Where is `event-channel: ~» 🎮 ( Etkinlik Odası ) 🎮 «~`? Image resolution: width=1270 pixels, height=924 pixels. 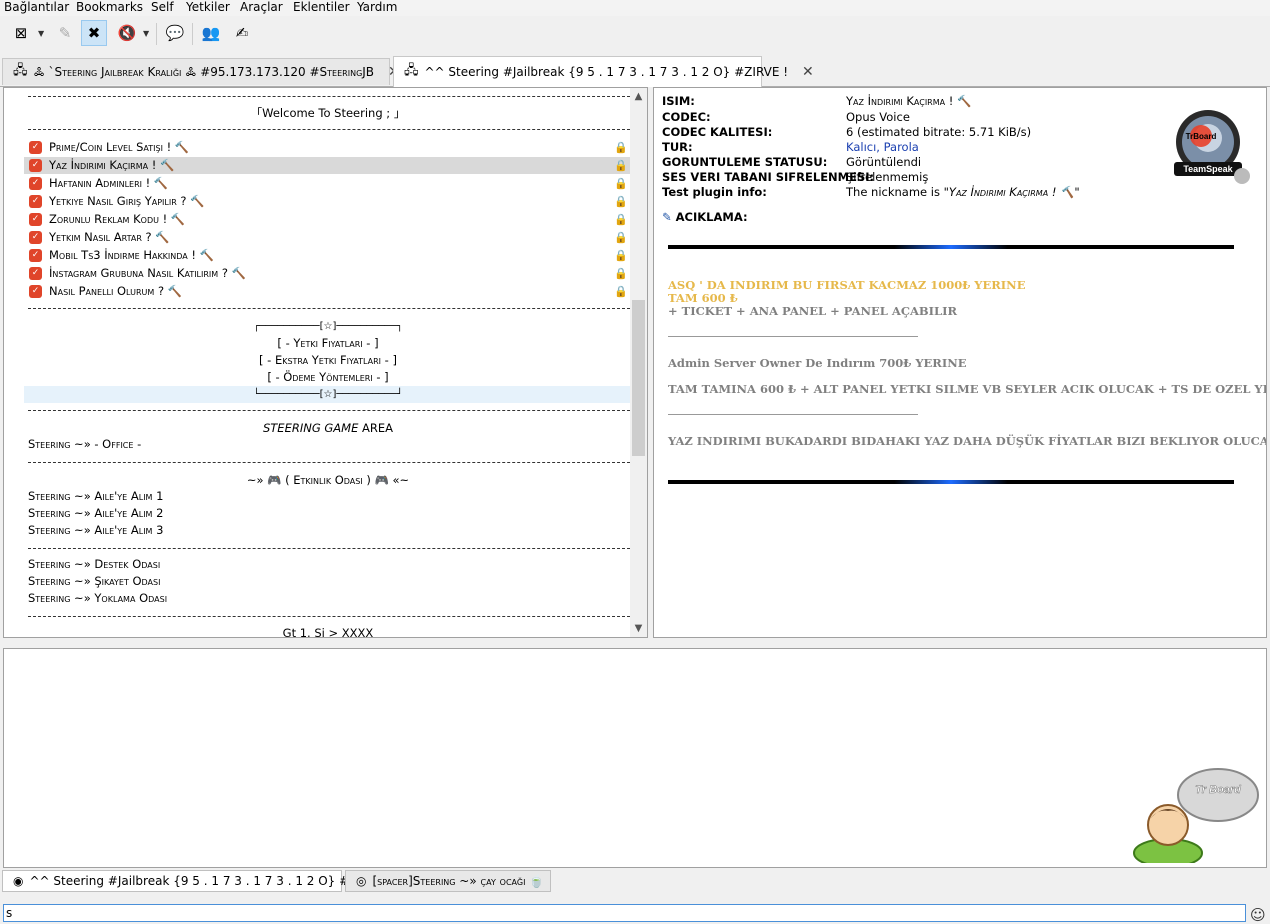
event-channel: ~» 🎮 ( Etkinlik Odası ) 🎮 «~ is located at coordinates (328, 480).